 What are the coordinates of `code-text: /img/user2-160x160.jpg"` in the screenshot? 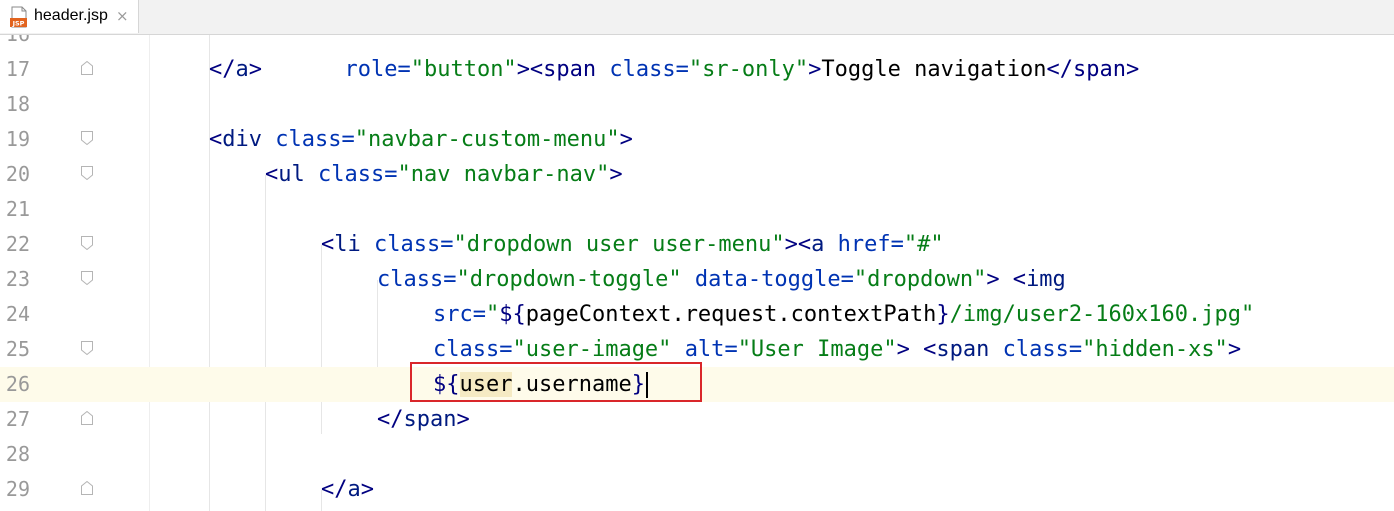 It's located at (1102, 314).